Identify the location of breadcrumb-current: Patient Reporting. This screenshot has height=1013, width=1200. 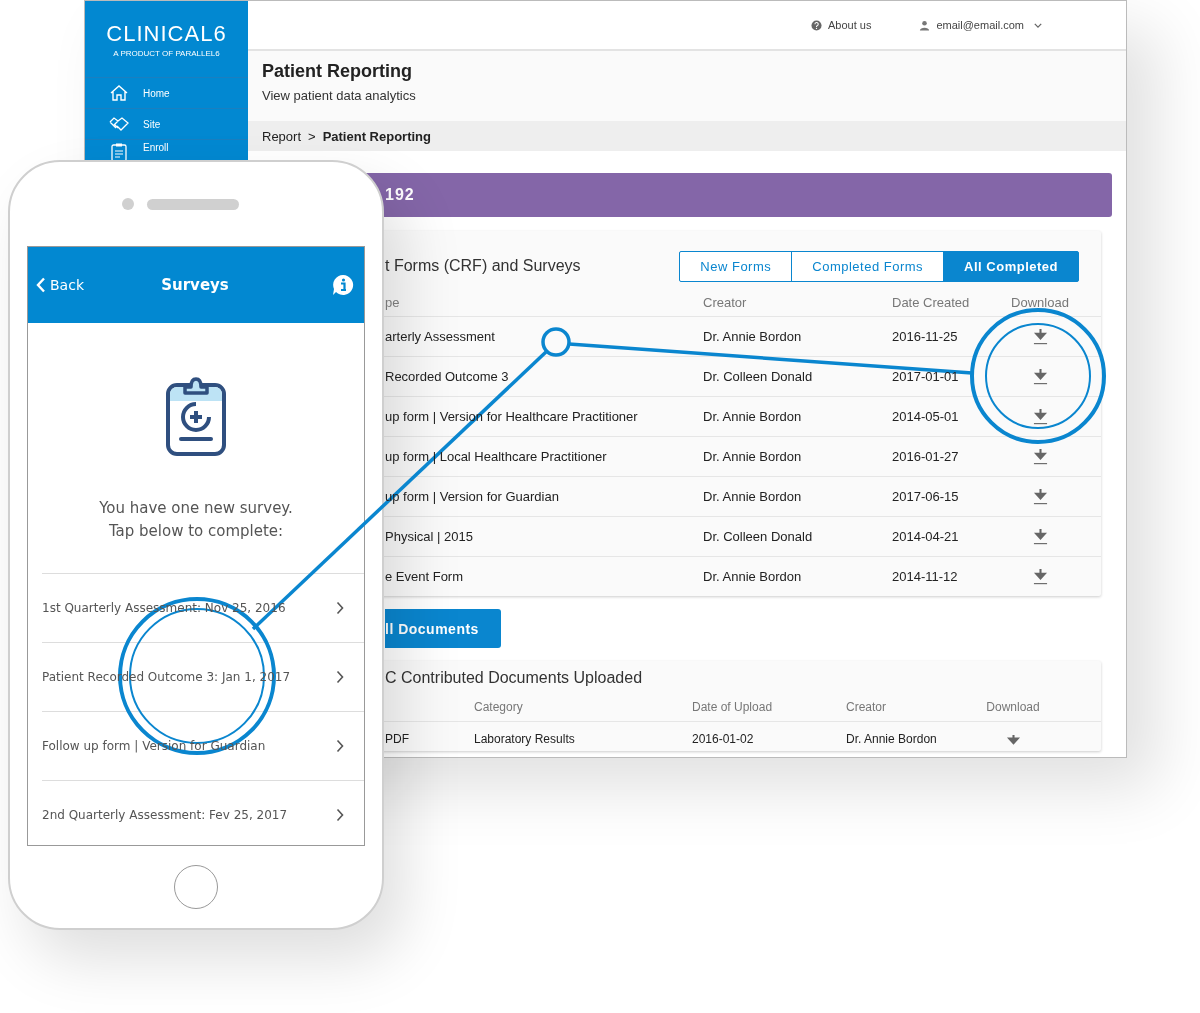
(376, 136).